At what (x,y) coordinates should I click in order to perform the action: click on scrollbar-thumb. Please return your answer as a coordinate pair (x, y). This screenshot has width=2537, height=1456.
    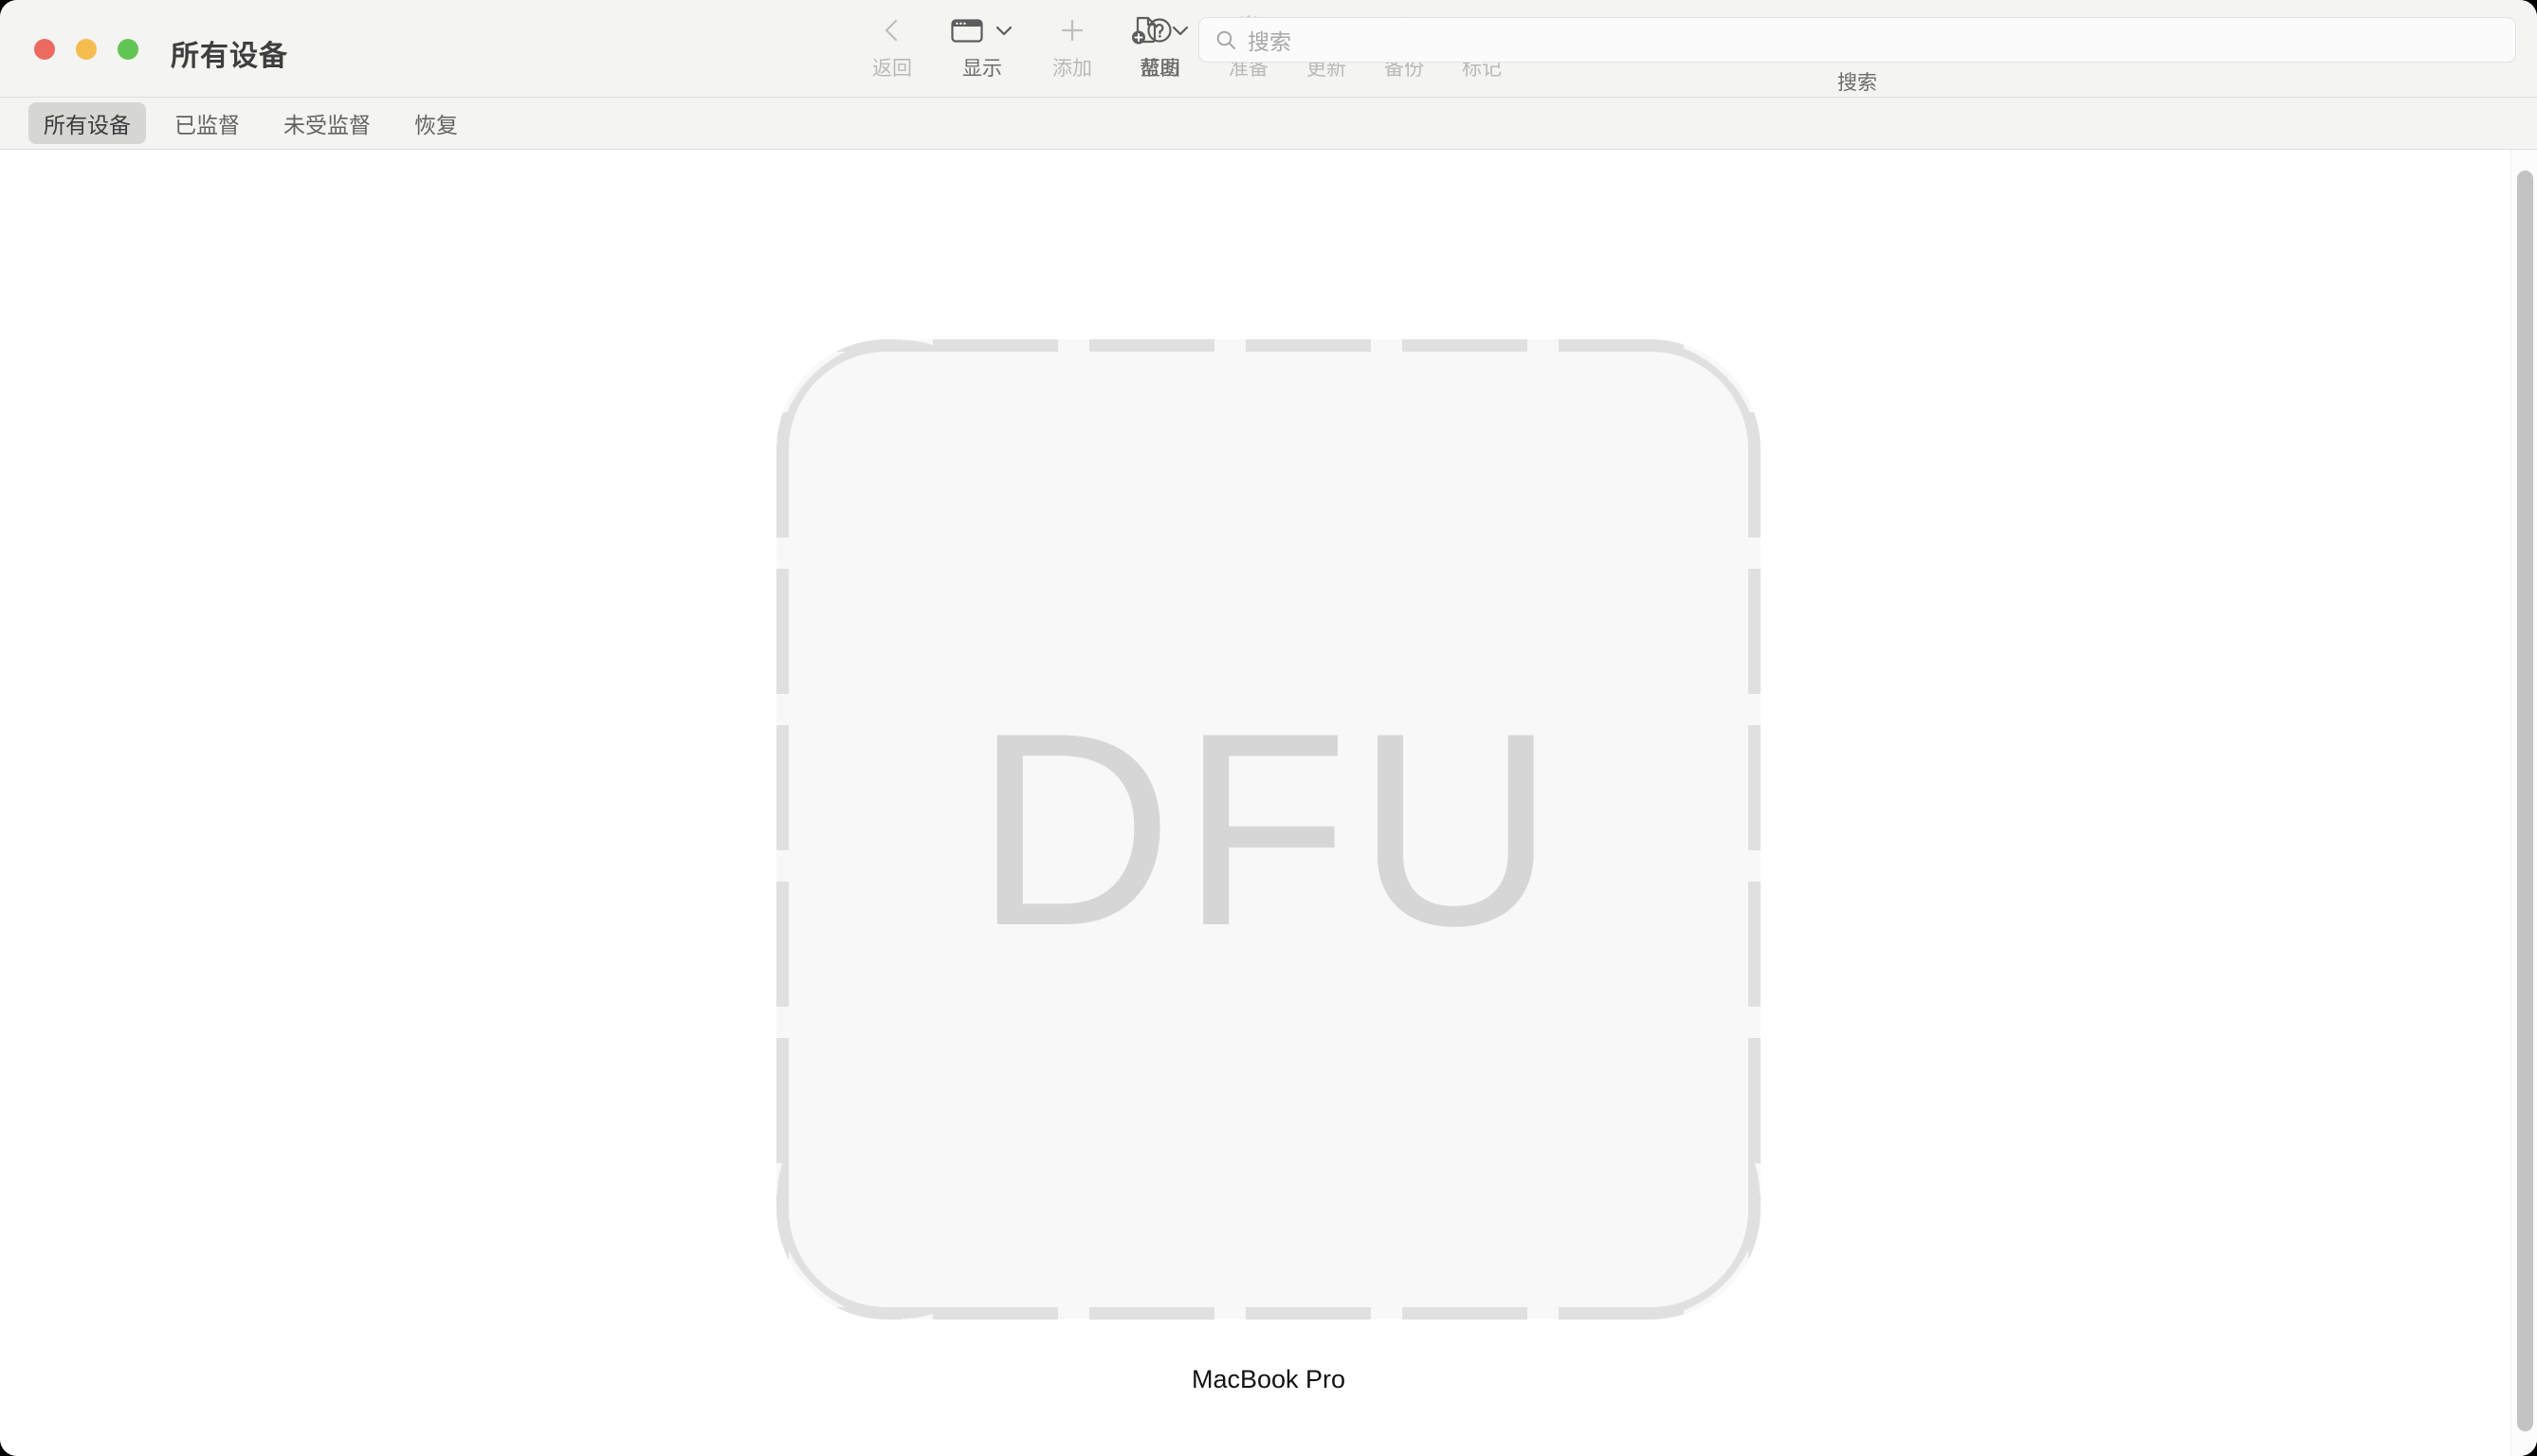
    Looking at the image, I should click on (2525, 801).